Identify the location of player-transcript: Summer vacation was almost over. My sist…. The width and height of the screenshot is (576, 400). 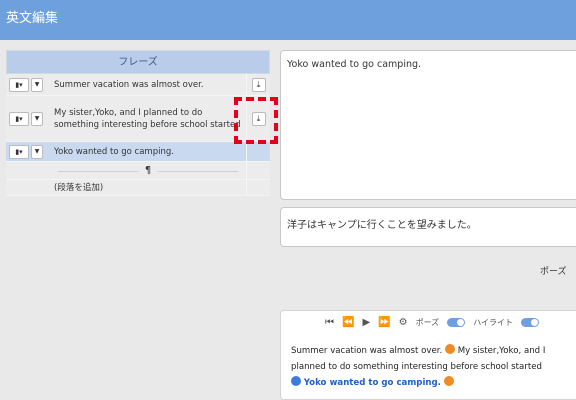
(433, 367).